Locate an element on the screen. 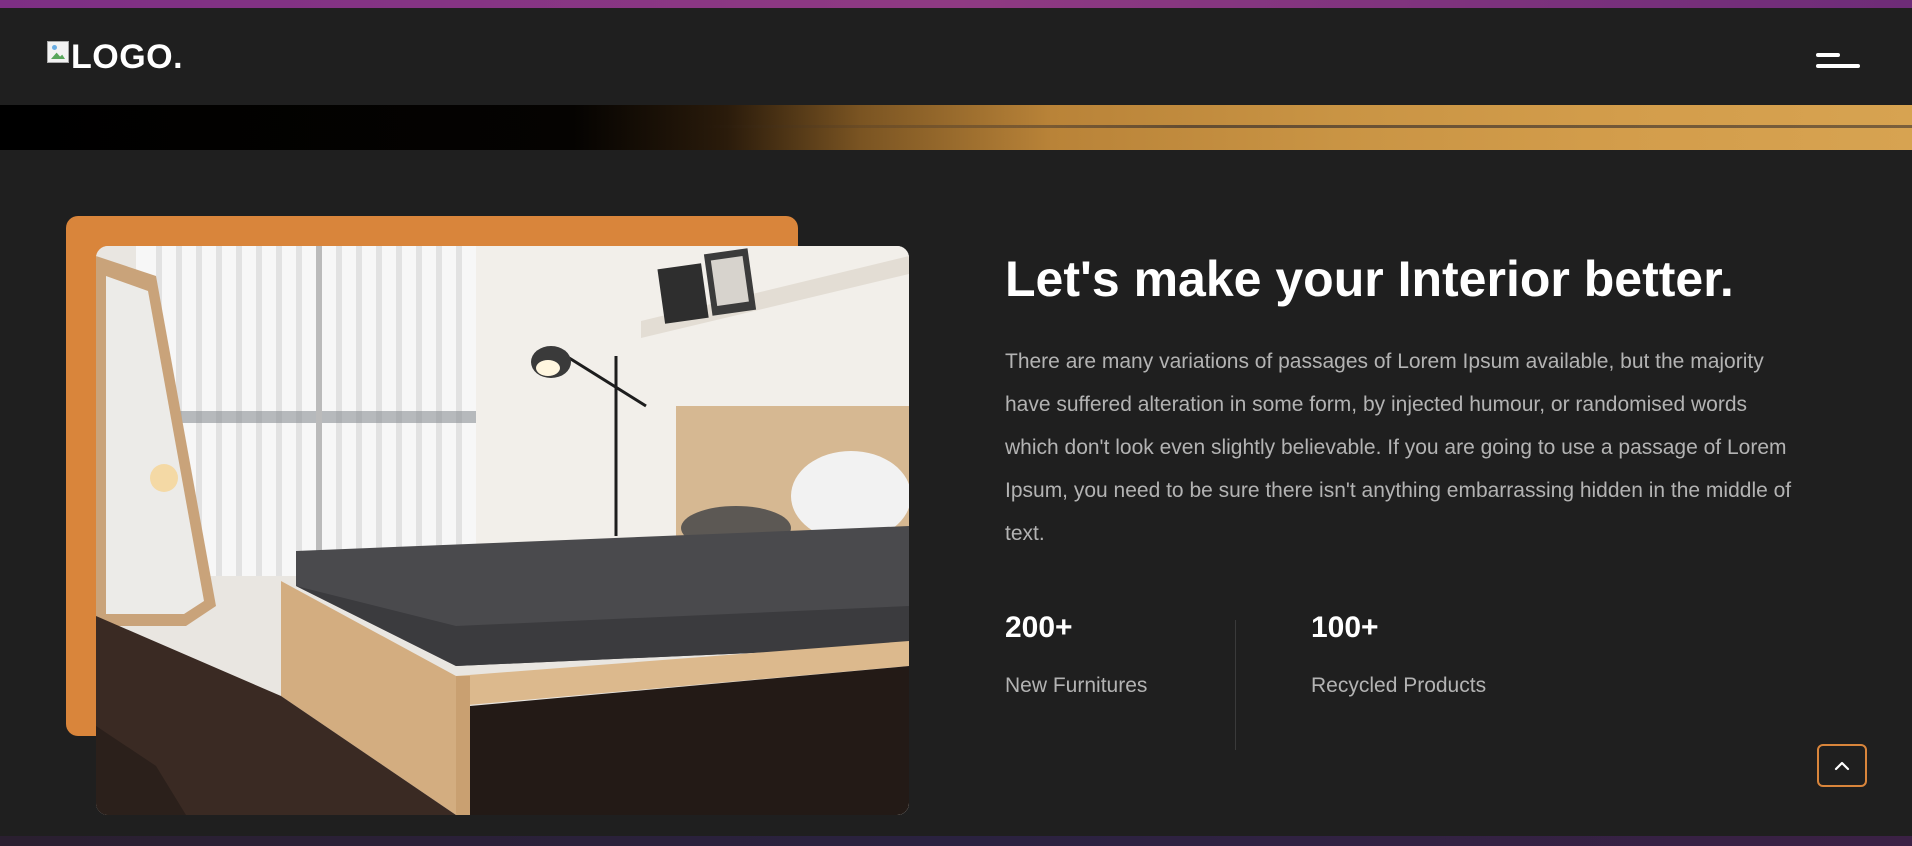 The image size is (1912, 846). logo-image-icon is located at coordinates (58, 52).